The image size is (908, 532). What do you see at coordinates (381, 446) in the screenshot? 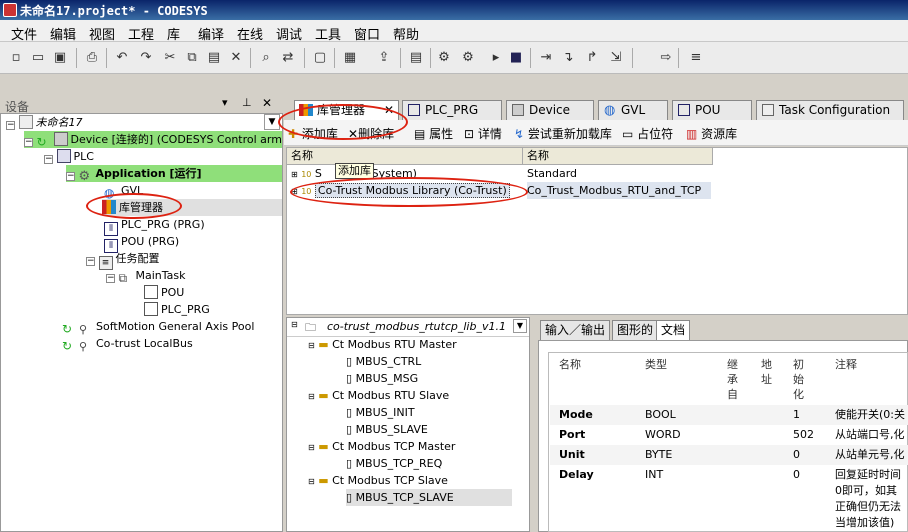
I see `lib-folder-tcp-master: ⊟ ▬ Ct Modbus TCP Master` at bounding box center [381, 446].